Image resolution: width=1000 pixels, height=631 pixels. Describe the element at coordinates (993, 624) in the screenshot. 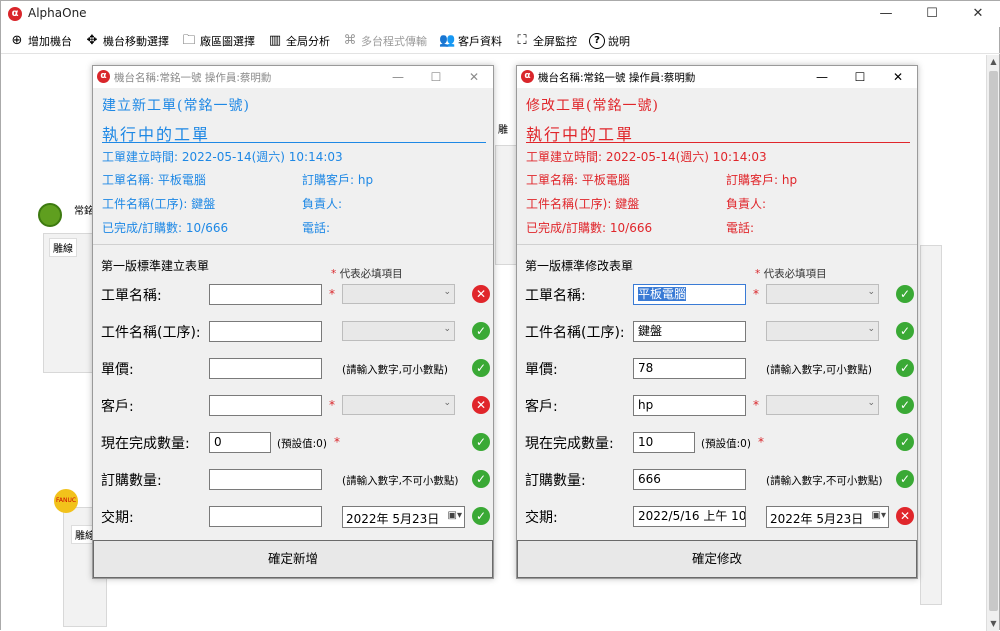

I see `scroll-down-icon: ▼` at that location.